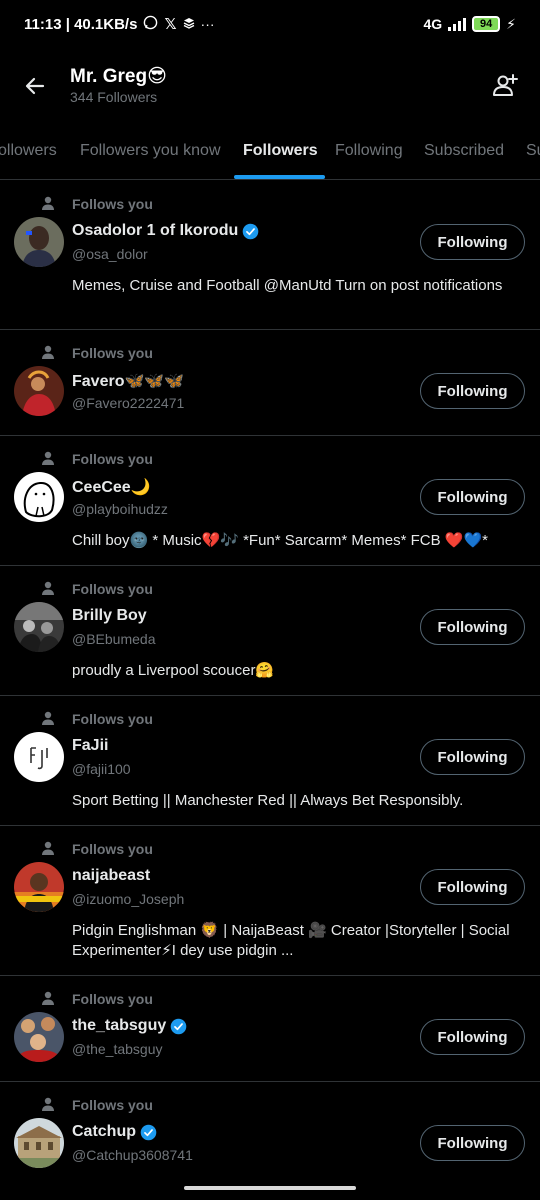 The height and width of the screenshot is (1200, 540). What do you see at coordinates (128, 403) in the screenshot?
I see `user-handle: @Favero2222471` at bounding box center [128, 403].